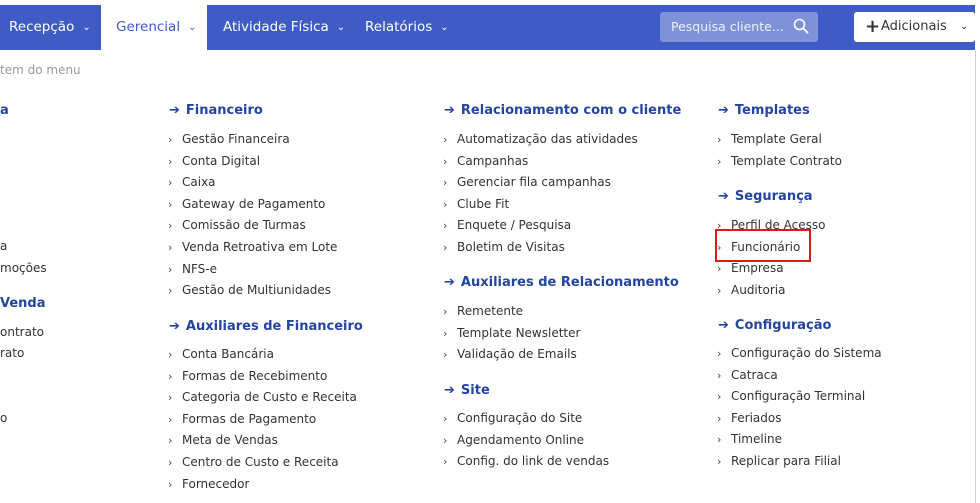 This screenshot has width=980, height=503. Describe the element at coordinates (754, 374) in the screenshot. I see `menu-item-label: Catraca` at that location.